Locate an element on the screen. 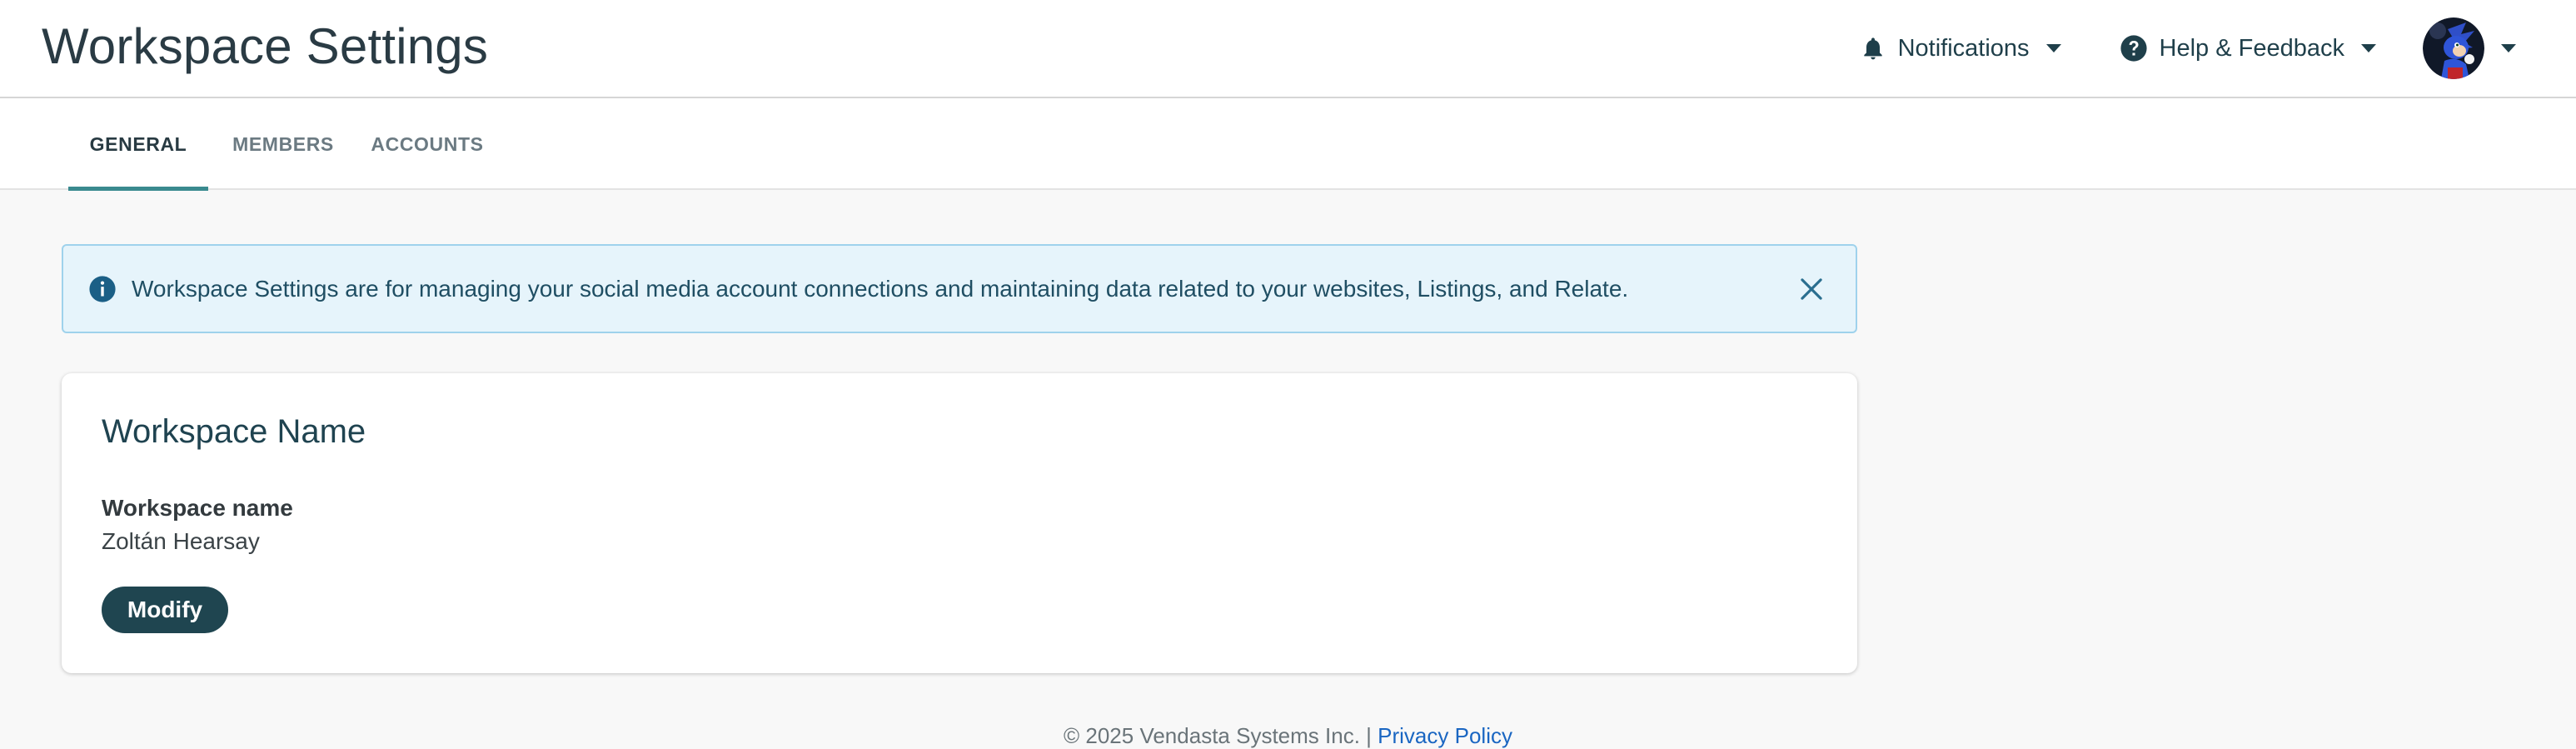 Image resolution: width=2576 pixels, height=749 pixels. footer-copyright: © 2025 Vendasta Systems Inc. is located at coordinates (1212, 735).